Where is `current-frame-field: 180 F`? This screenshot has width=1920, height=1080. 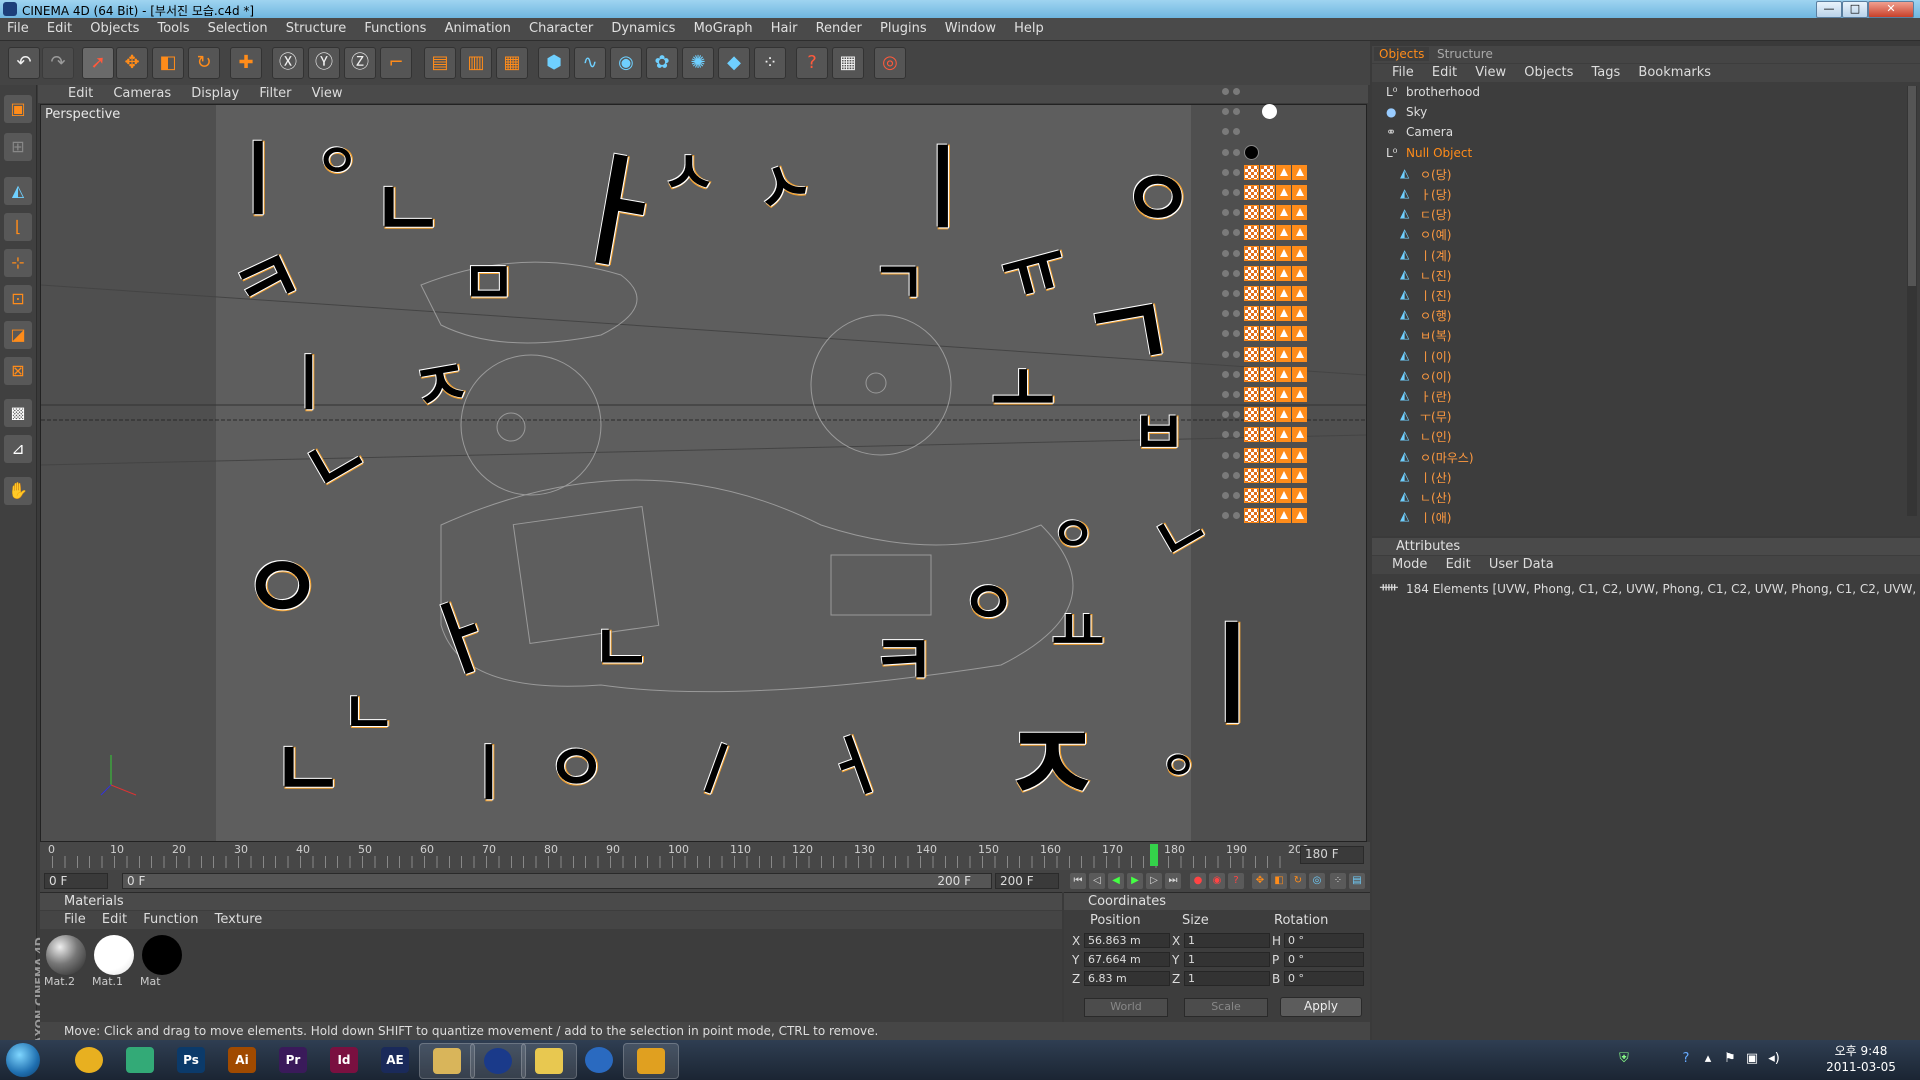 current-frame-field: 180 F is located at coordinates (1332, 855).